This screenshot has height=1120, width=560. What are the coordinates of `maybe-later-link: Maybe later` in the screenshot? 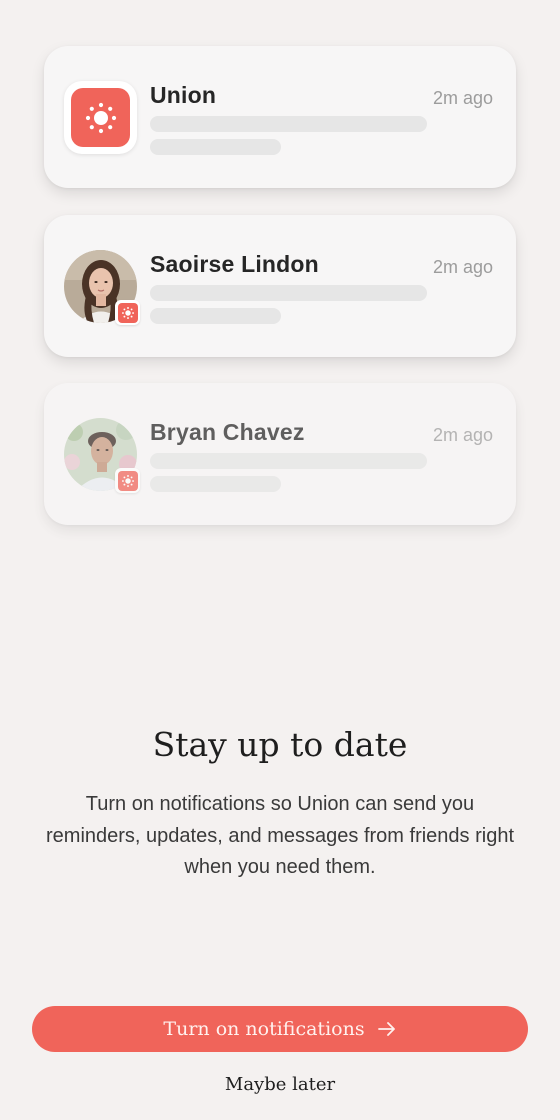 It's located at (280, 1084).